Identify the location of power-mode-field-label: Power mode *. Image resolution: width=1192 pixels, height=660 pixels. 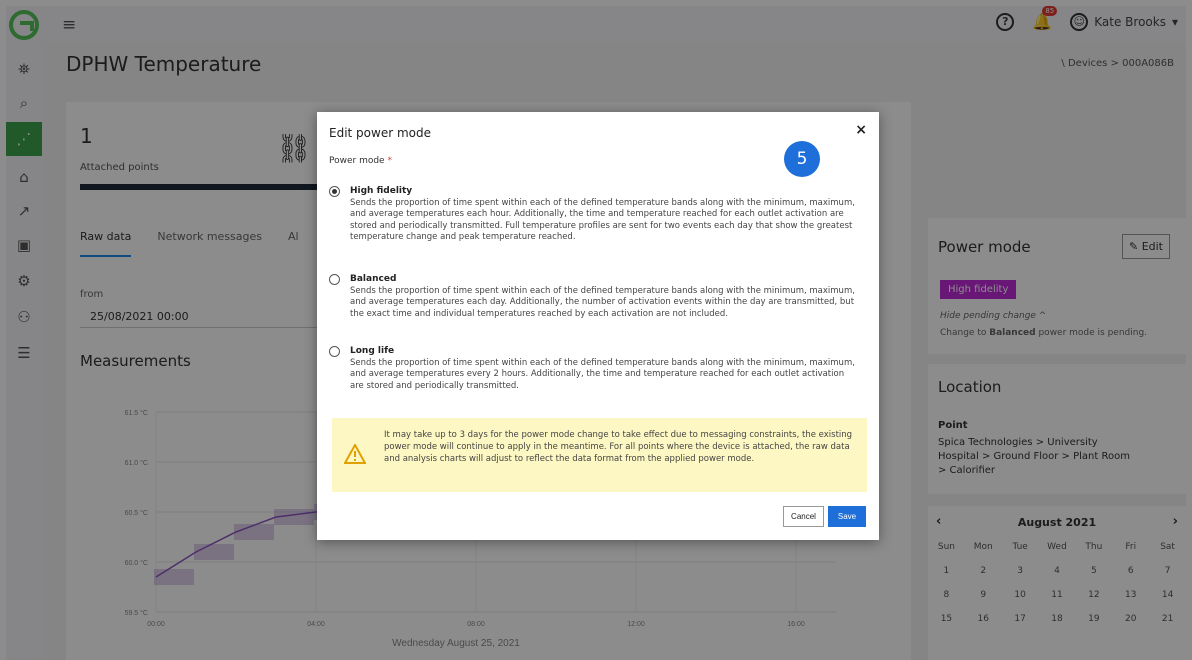
(360, 161).